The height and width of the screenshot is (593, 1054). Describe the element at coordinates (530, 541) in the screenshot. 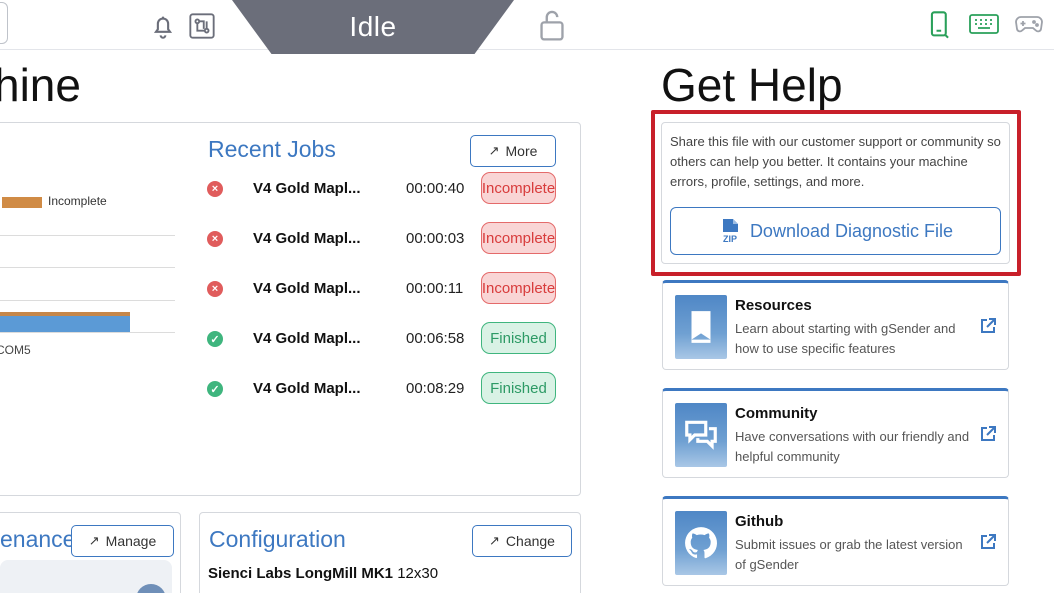

I see `change-button-label: Change` at that location.